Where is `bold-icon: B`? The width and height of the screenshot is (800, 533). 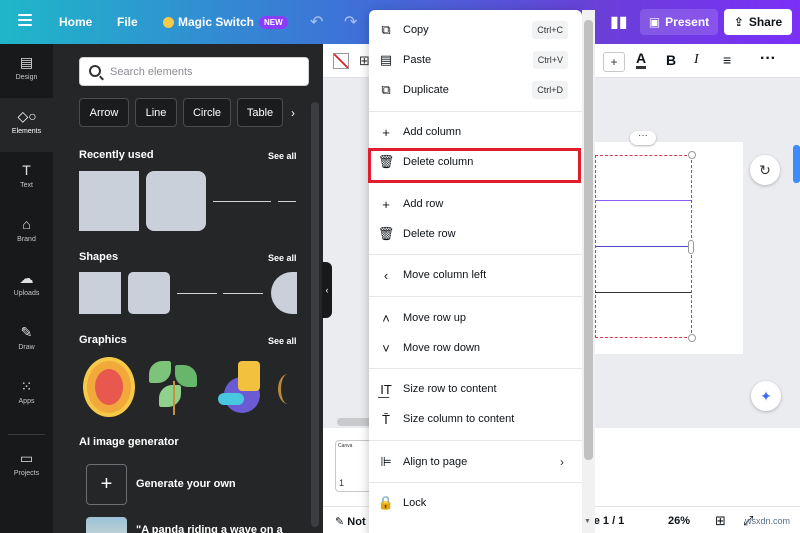 bold-icon: B is located at coordinates (671, 60).